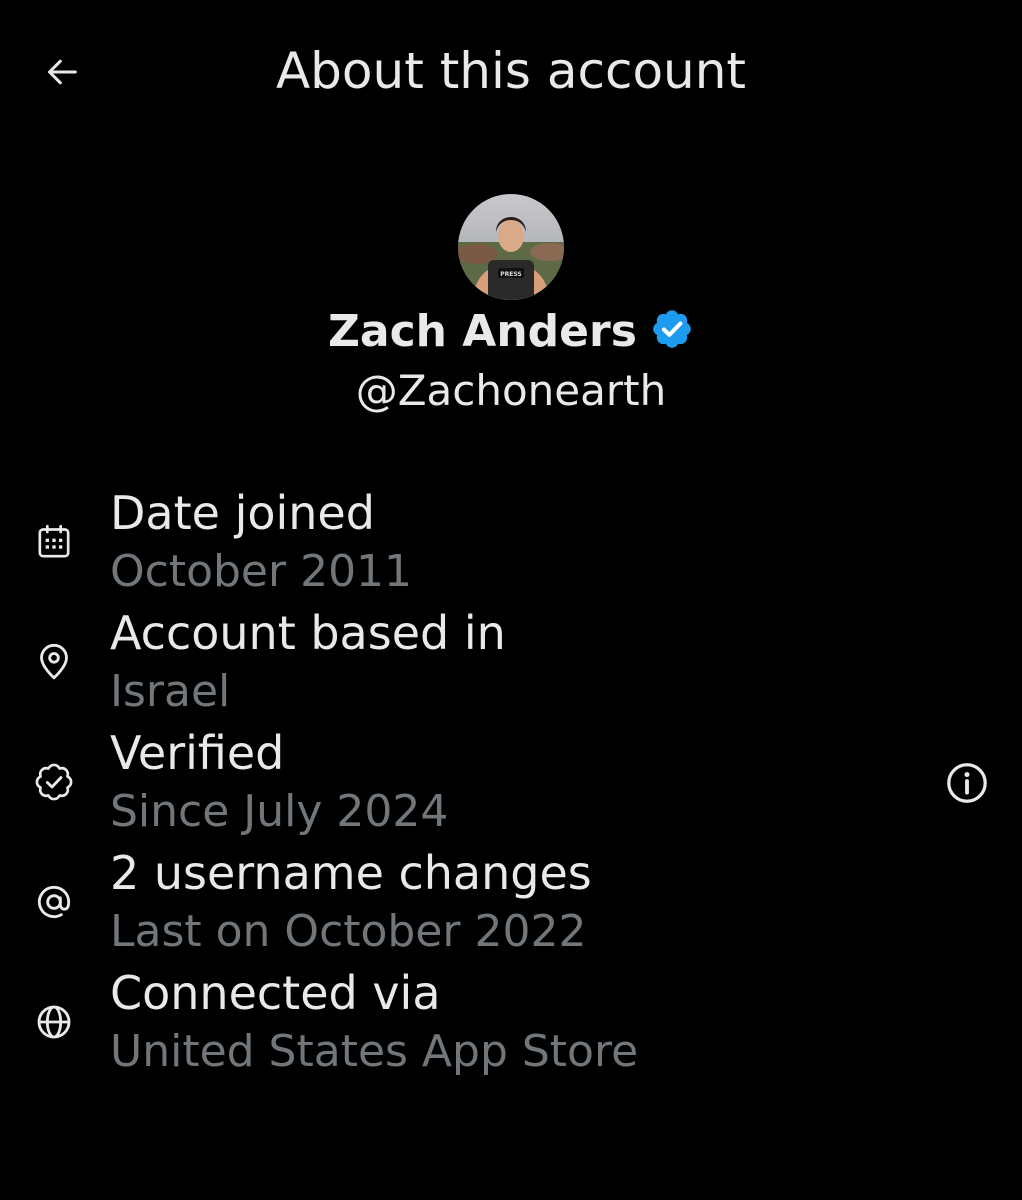 Image resolution: width=1022 pixels, height=1200 pixels. Describe the element at coordinates (197, 753) in the screenshot. I see `info-label: Verified` at that location.